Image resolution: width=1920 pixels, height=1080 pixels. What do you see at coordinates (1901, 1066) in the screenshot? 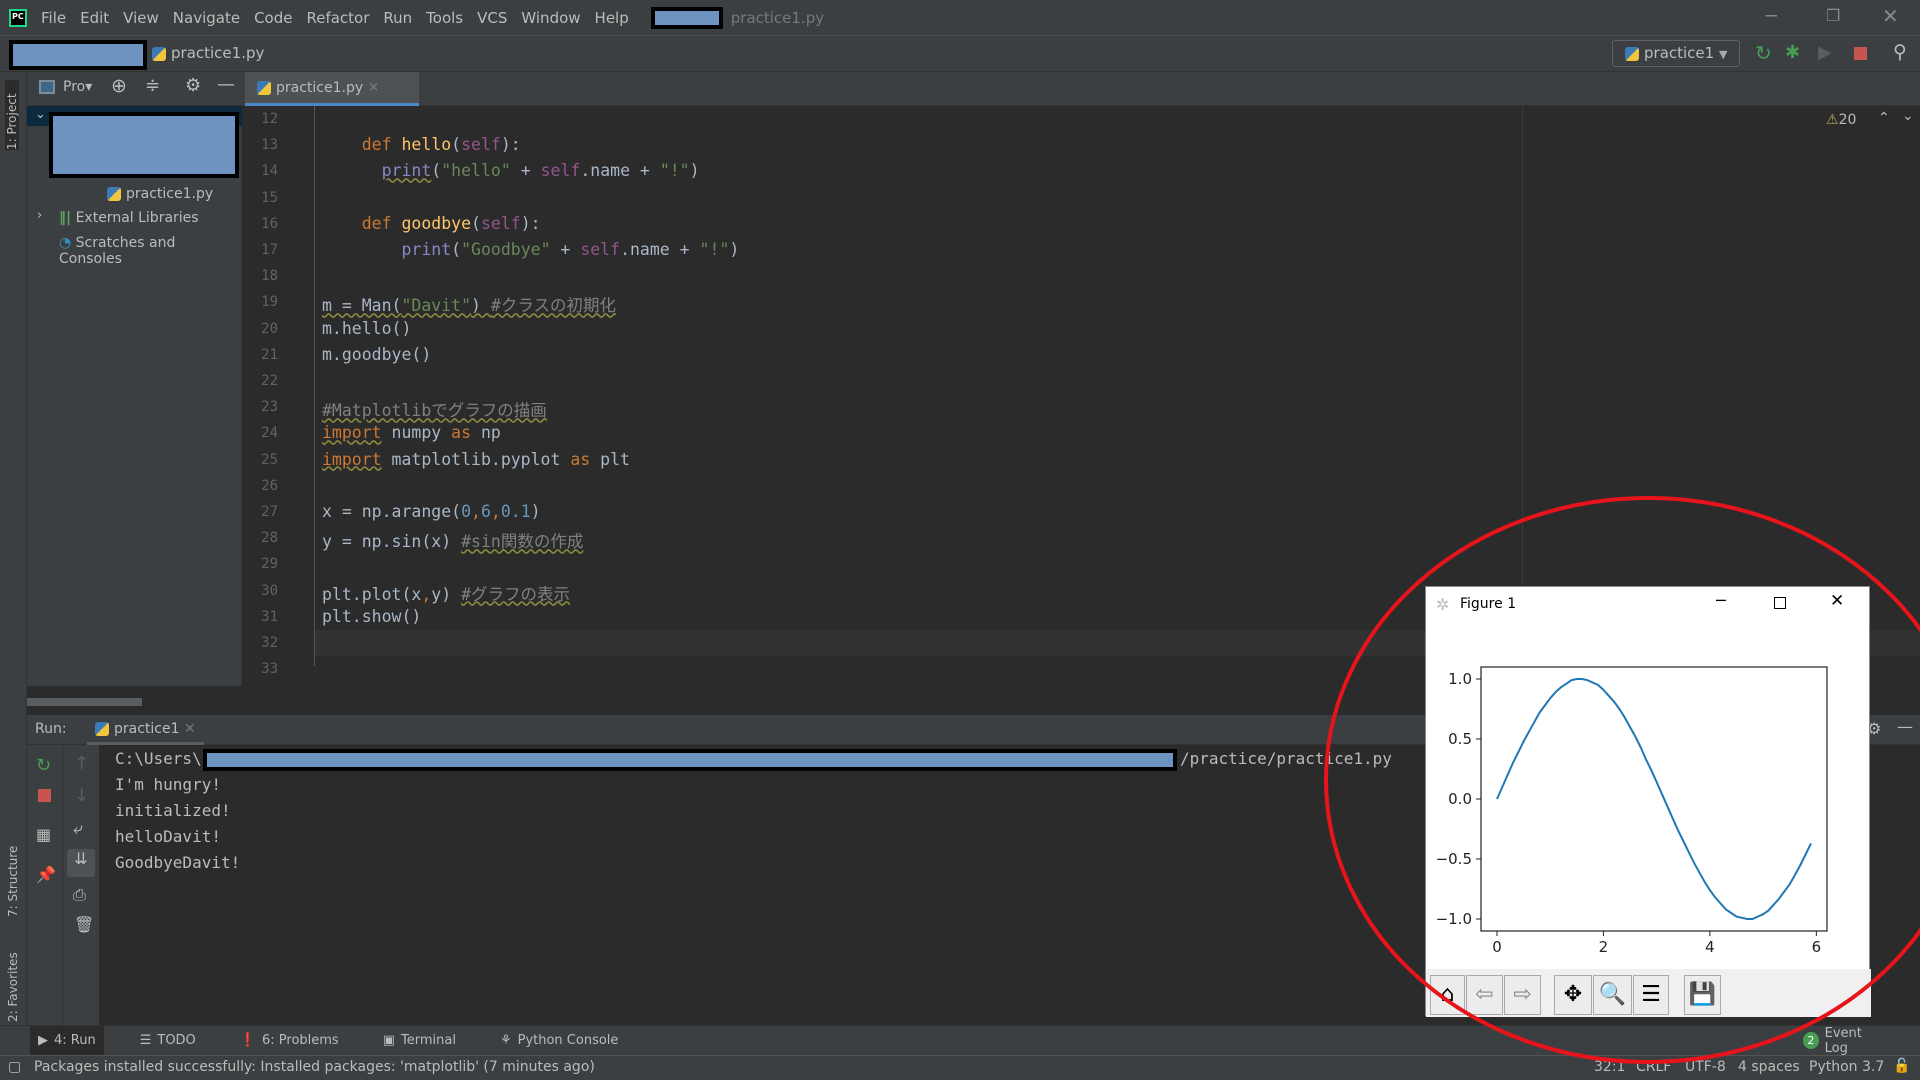
I see `lock-icon: 🔓` at bounding box center [1901, 1066].